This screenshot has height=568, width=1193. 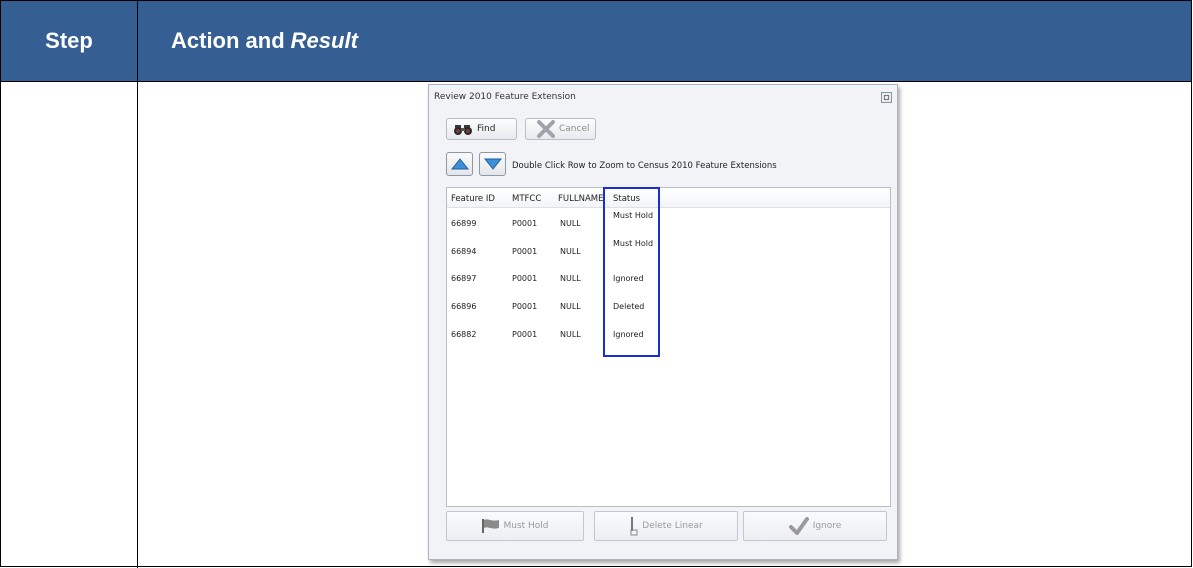 What do you see at coordinates (464, 223) in the screenshot?
I see `feature-id-cell: 66899` at bounding box center [464, 223].